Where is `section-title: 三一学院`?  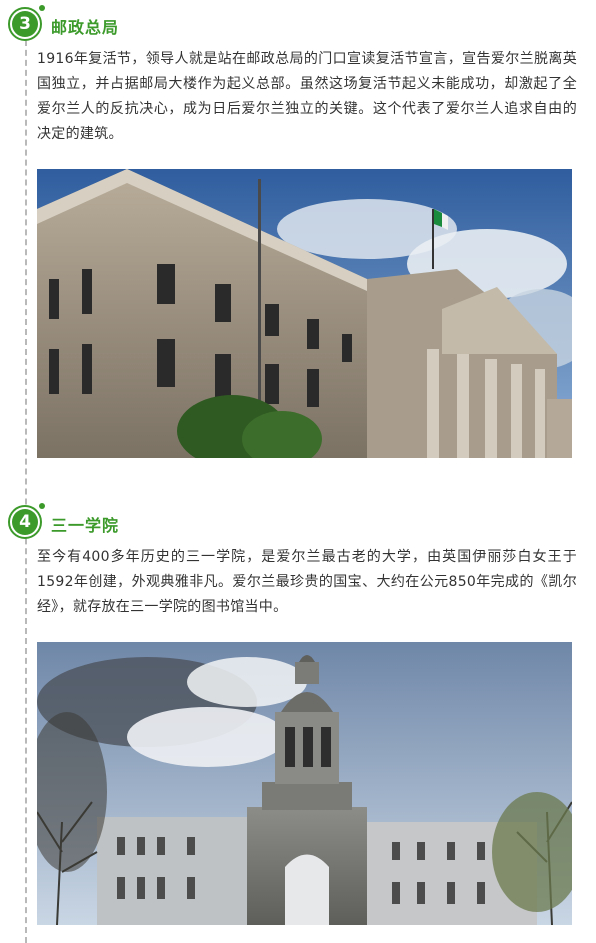
section-title: 三一学院 is located at coordinates (85, 525).